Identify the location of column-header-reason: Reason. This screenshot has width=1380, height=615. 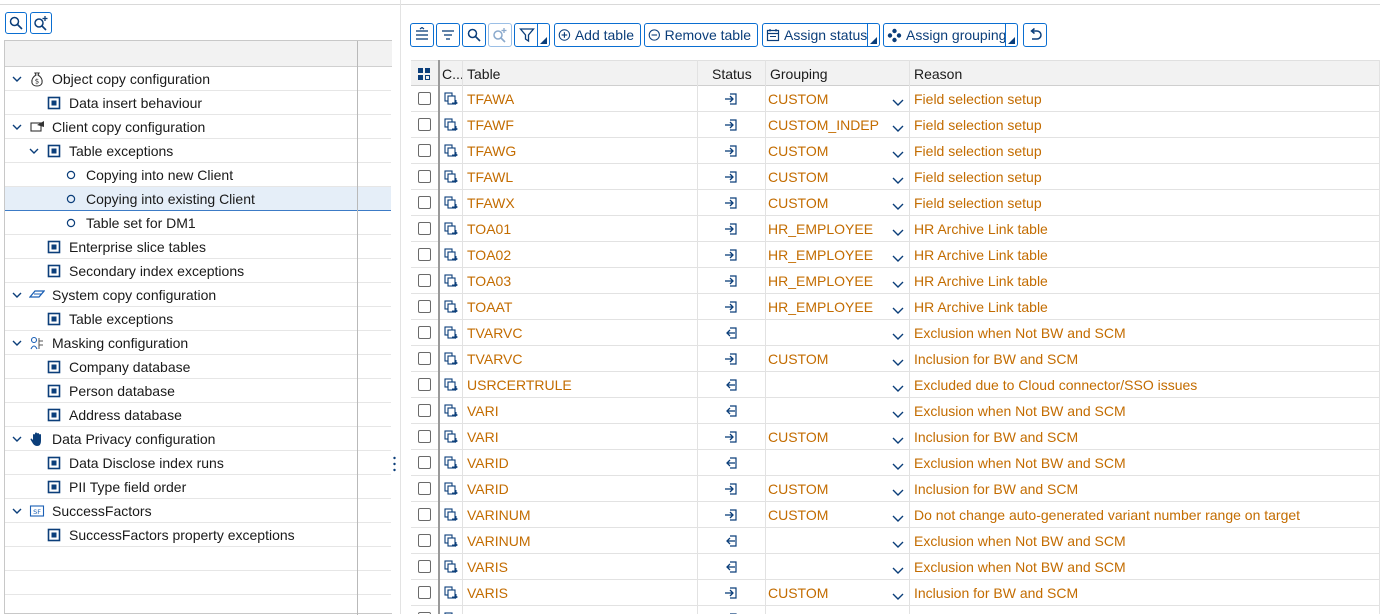
(938, 74).